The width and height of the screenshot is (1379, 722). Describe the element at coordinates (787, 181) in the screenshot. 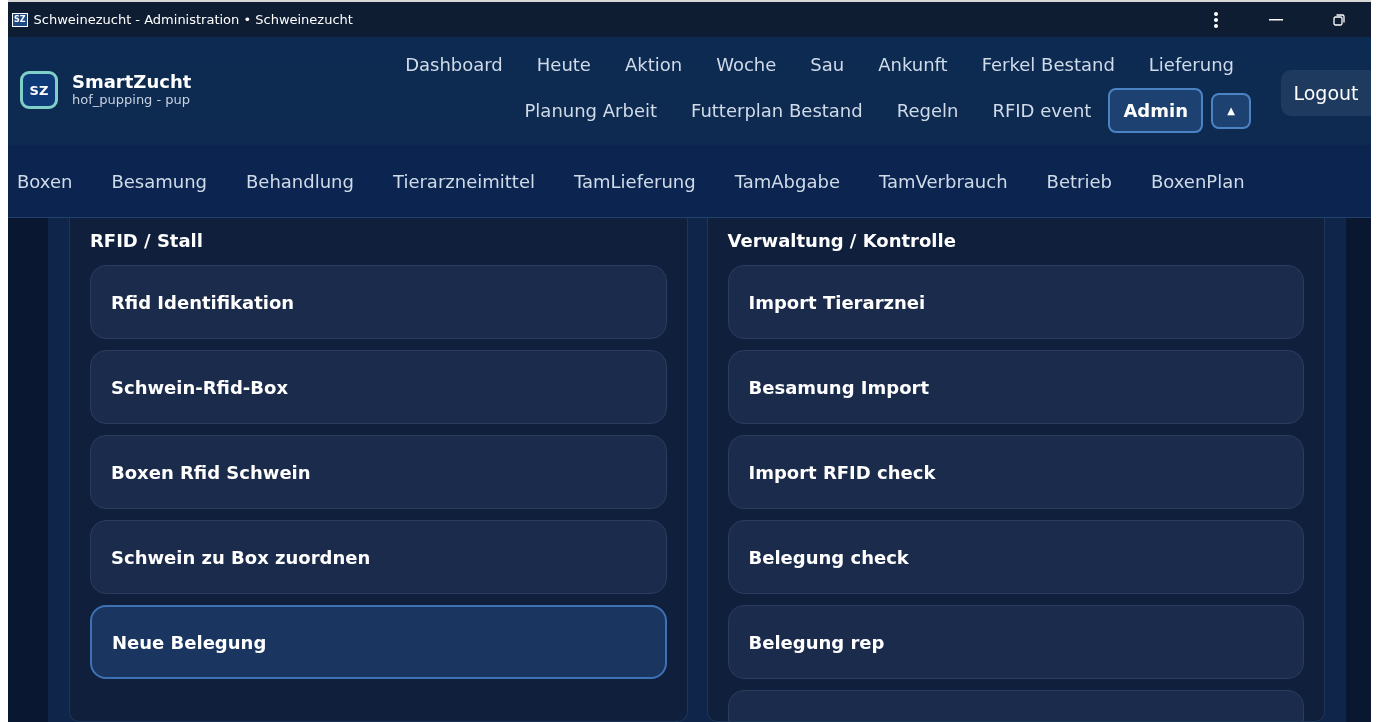

I see `subnav-link: TamAbgabe` at that location.